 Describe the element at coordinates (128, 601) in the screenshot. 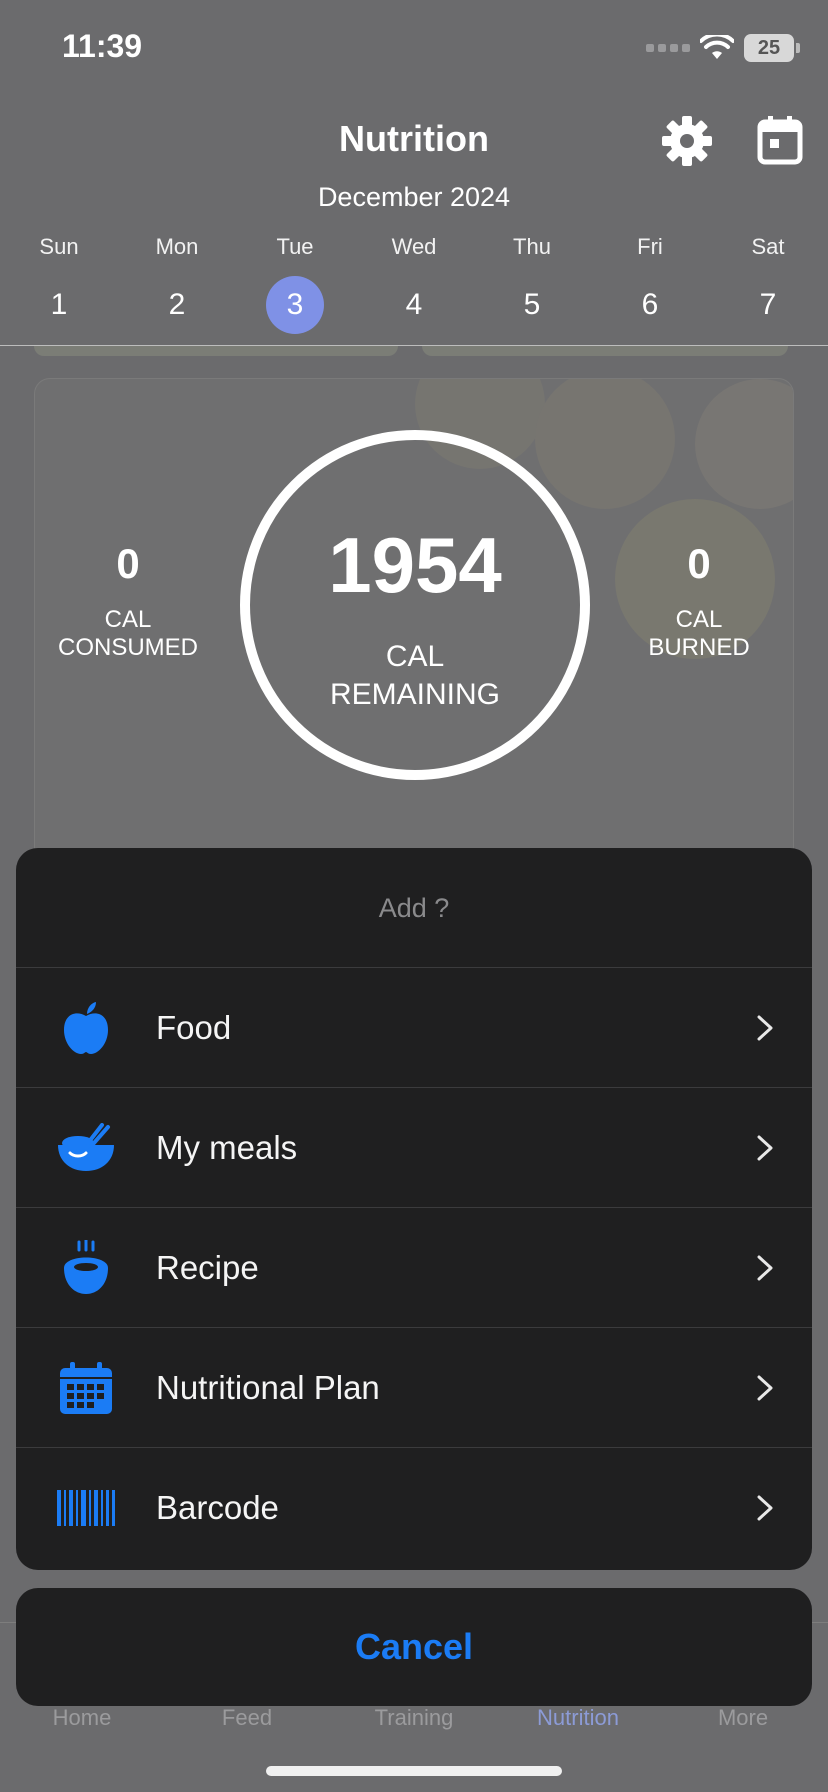

I see `calories-consumed: 0 CAL CONSUMED` at that location.